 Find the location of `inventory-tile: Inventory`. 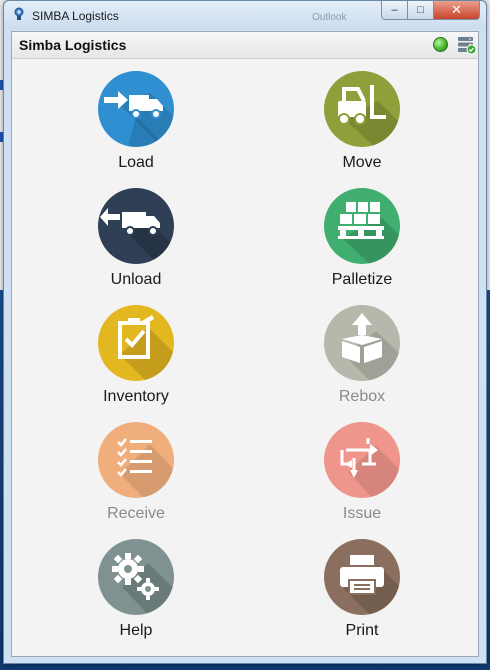

inventory-tile: Inventory is located at coordinates (136, 360).